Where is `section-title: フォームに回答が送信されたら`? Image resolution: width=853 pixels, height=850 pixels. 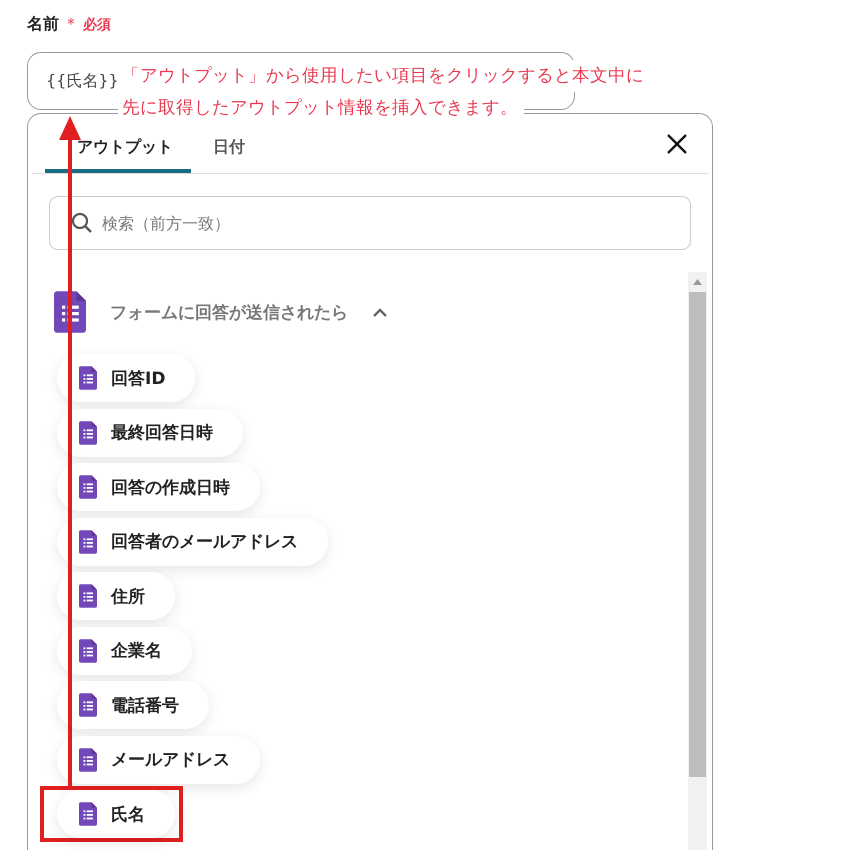 section-title: フォームに回答が送信されたら is located at coordinates (229, 313).